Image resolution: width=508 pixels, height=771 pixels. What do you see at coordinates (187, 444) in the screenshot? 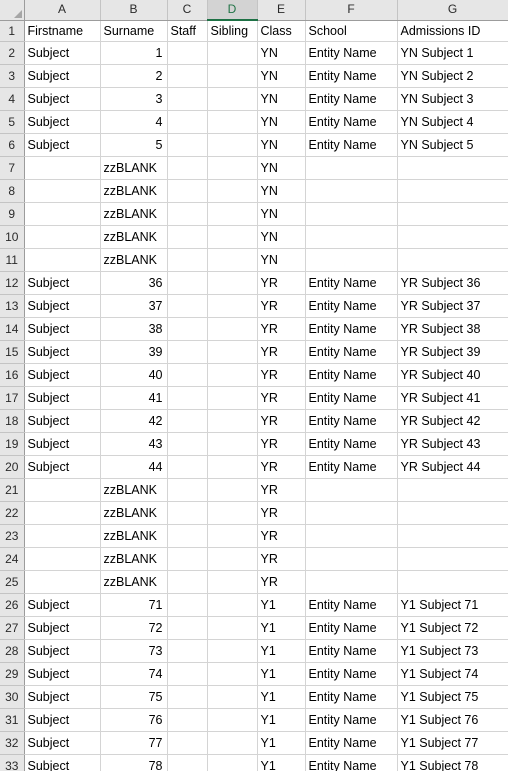
I see `cell-C19` at bounding box center [187, 444].